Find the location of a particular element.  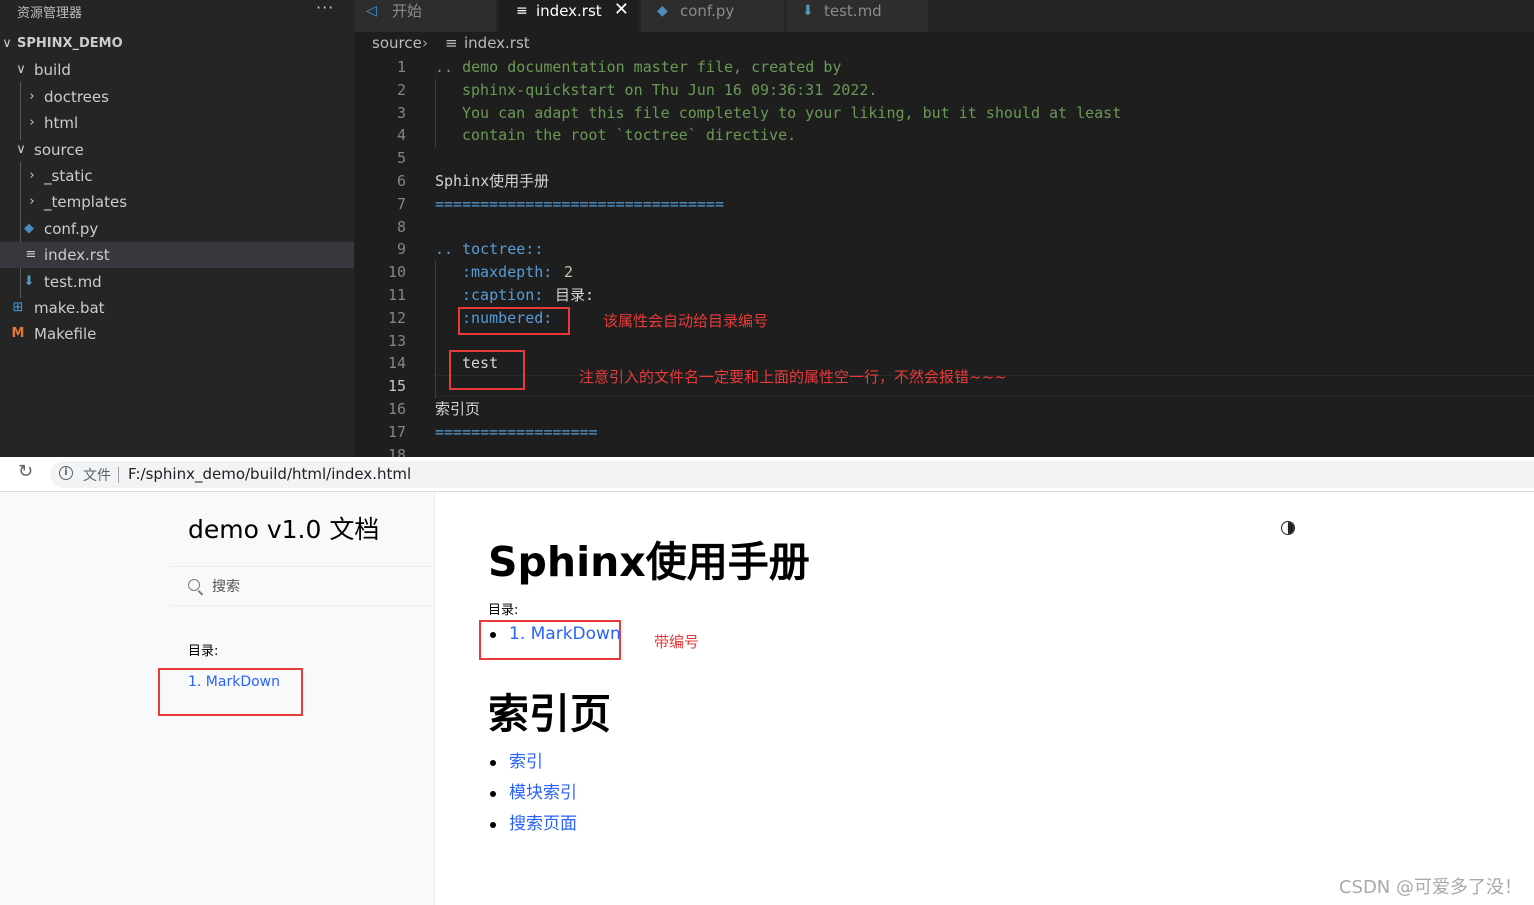

annotation-numbered: 该属性会自动给目录编号 is located at coordinates (686, 321).